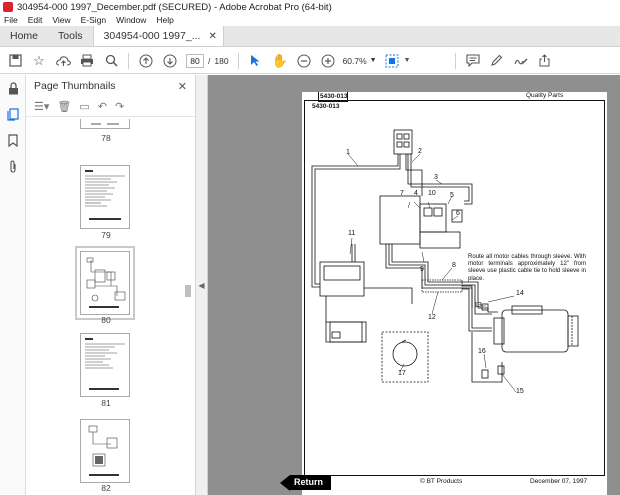  Describe the element at coordinates (212, 36) in the screenshot. I see `close-icon: ✕` at that location.